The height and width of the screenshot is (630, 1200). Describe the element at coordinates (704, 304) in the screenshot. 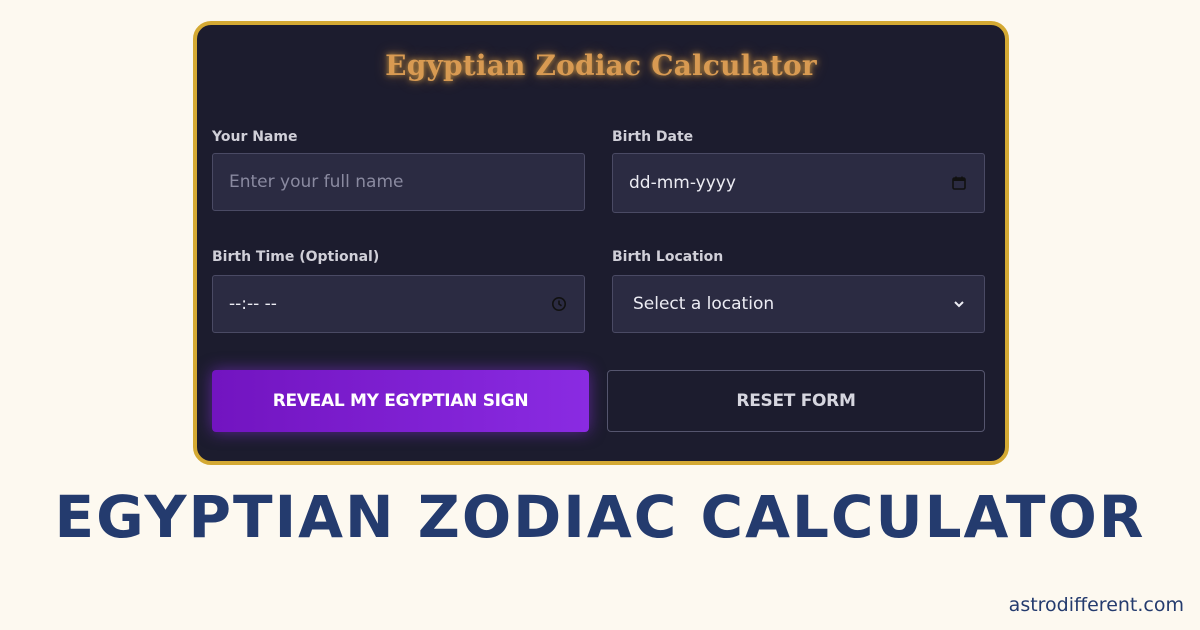

I see `birth-location-value: Select a location` at that location.